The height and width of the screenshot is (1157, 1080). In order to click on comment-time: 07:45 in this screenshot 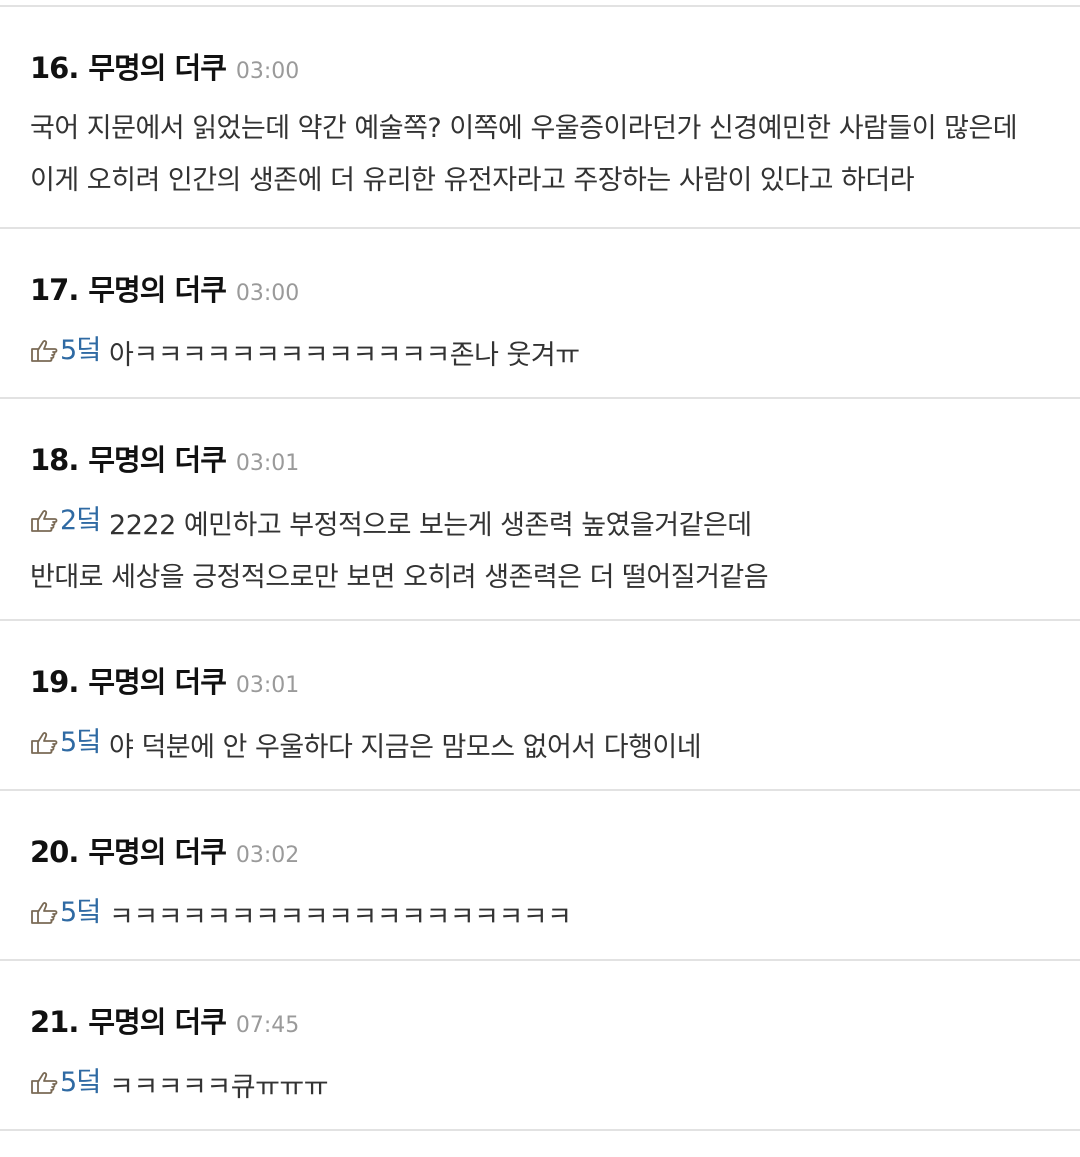, I will do `click(267, 1025)`.